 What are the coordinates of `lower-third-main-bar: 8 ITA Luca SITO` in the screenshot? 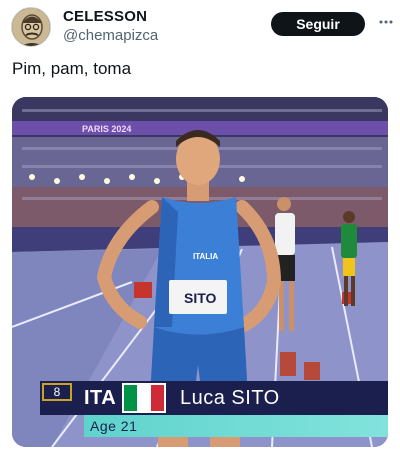 It's located at (214, 398).